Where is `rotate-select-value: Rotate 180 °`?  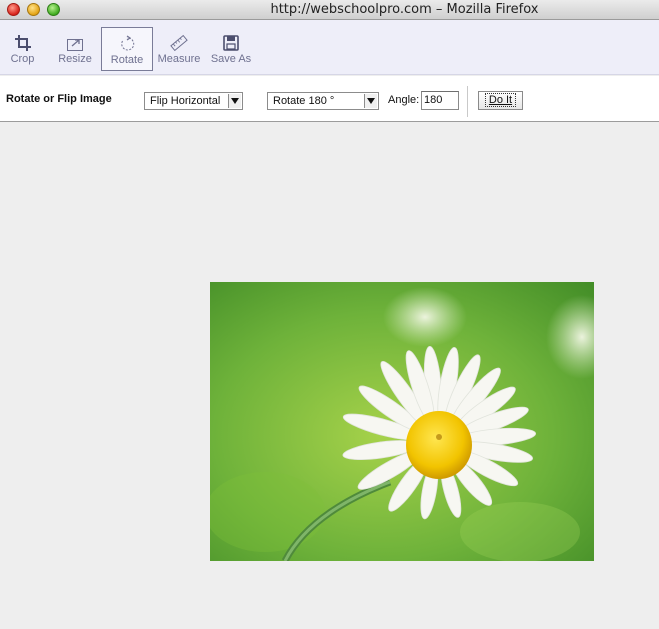 rotate-select-value: Rotate 180 ° is located at coordinates (304, 101).